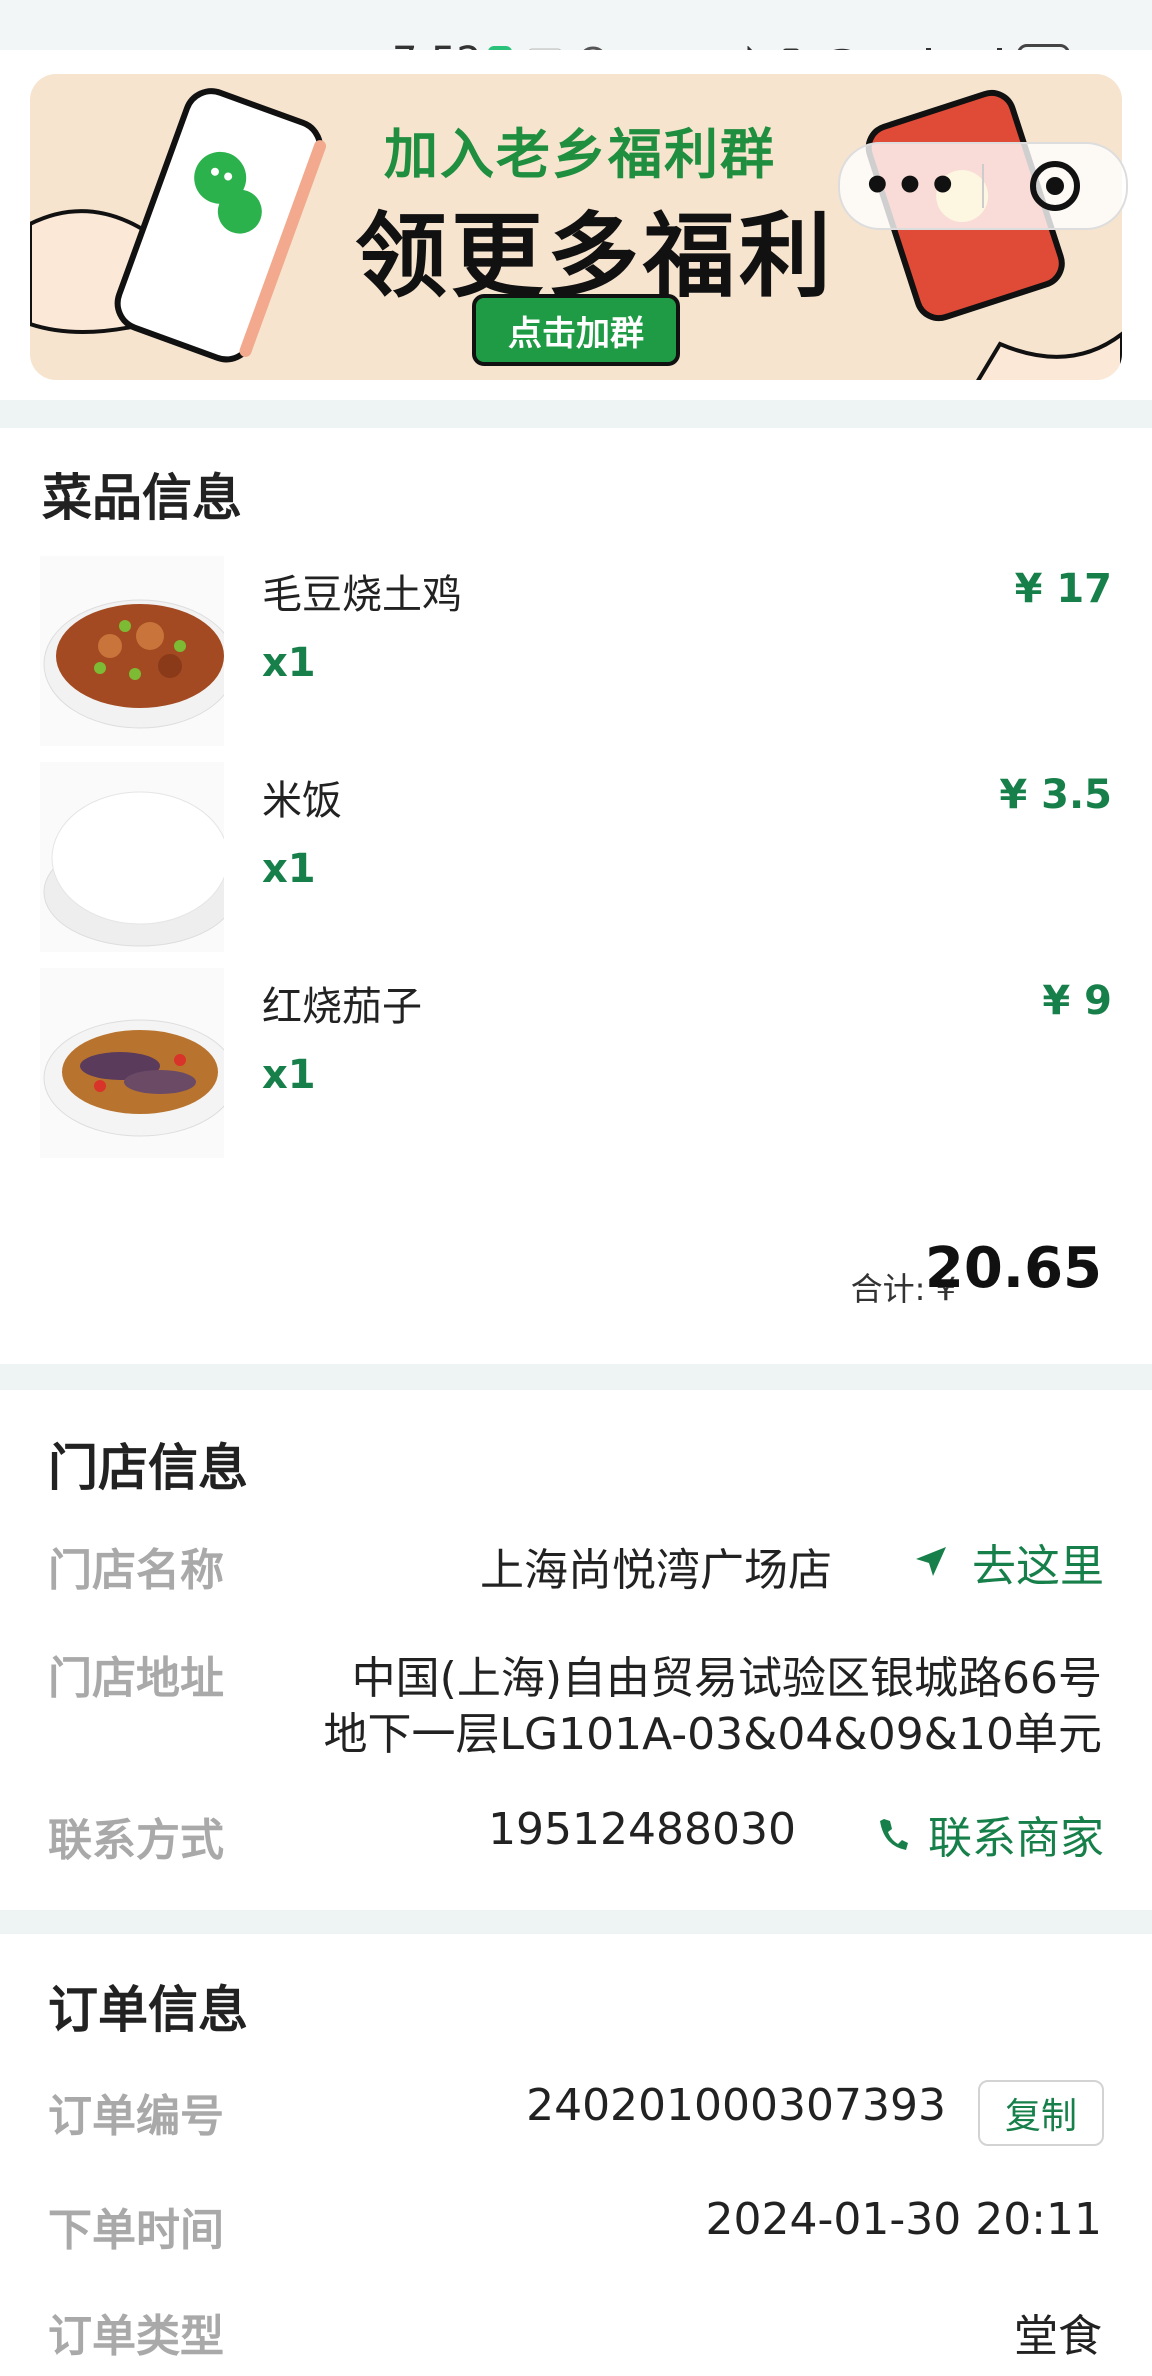 Image resolution: width=1152 pixels, height=2376 pixels. Describe the element at coordinates (148, 2010) in the screenshot. I see `order-section-title: 订单信息` at that location.